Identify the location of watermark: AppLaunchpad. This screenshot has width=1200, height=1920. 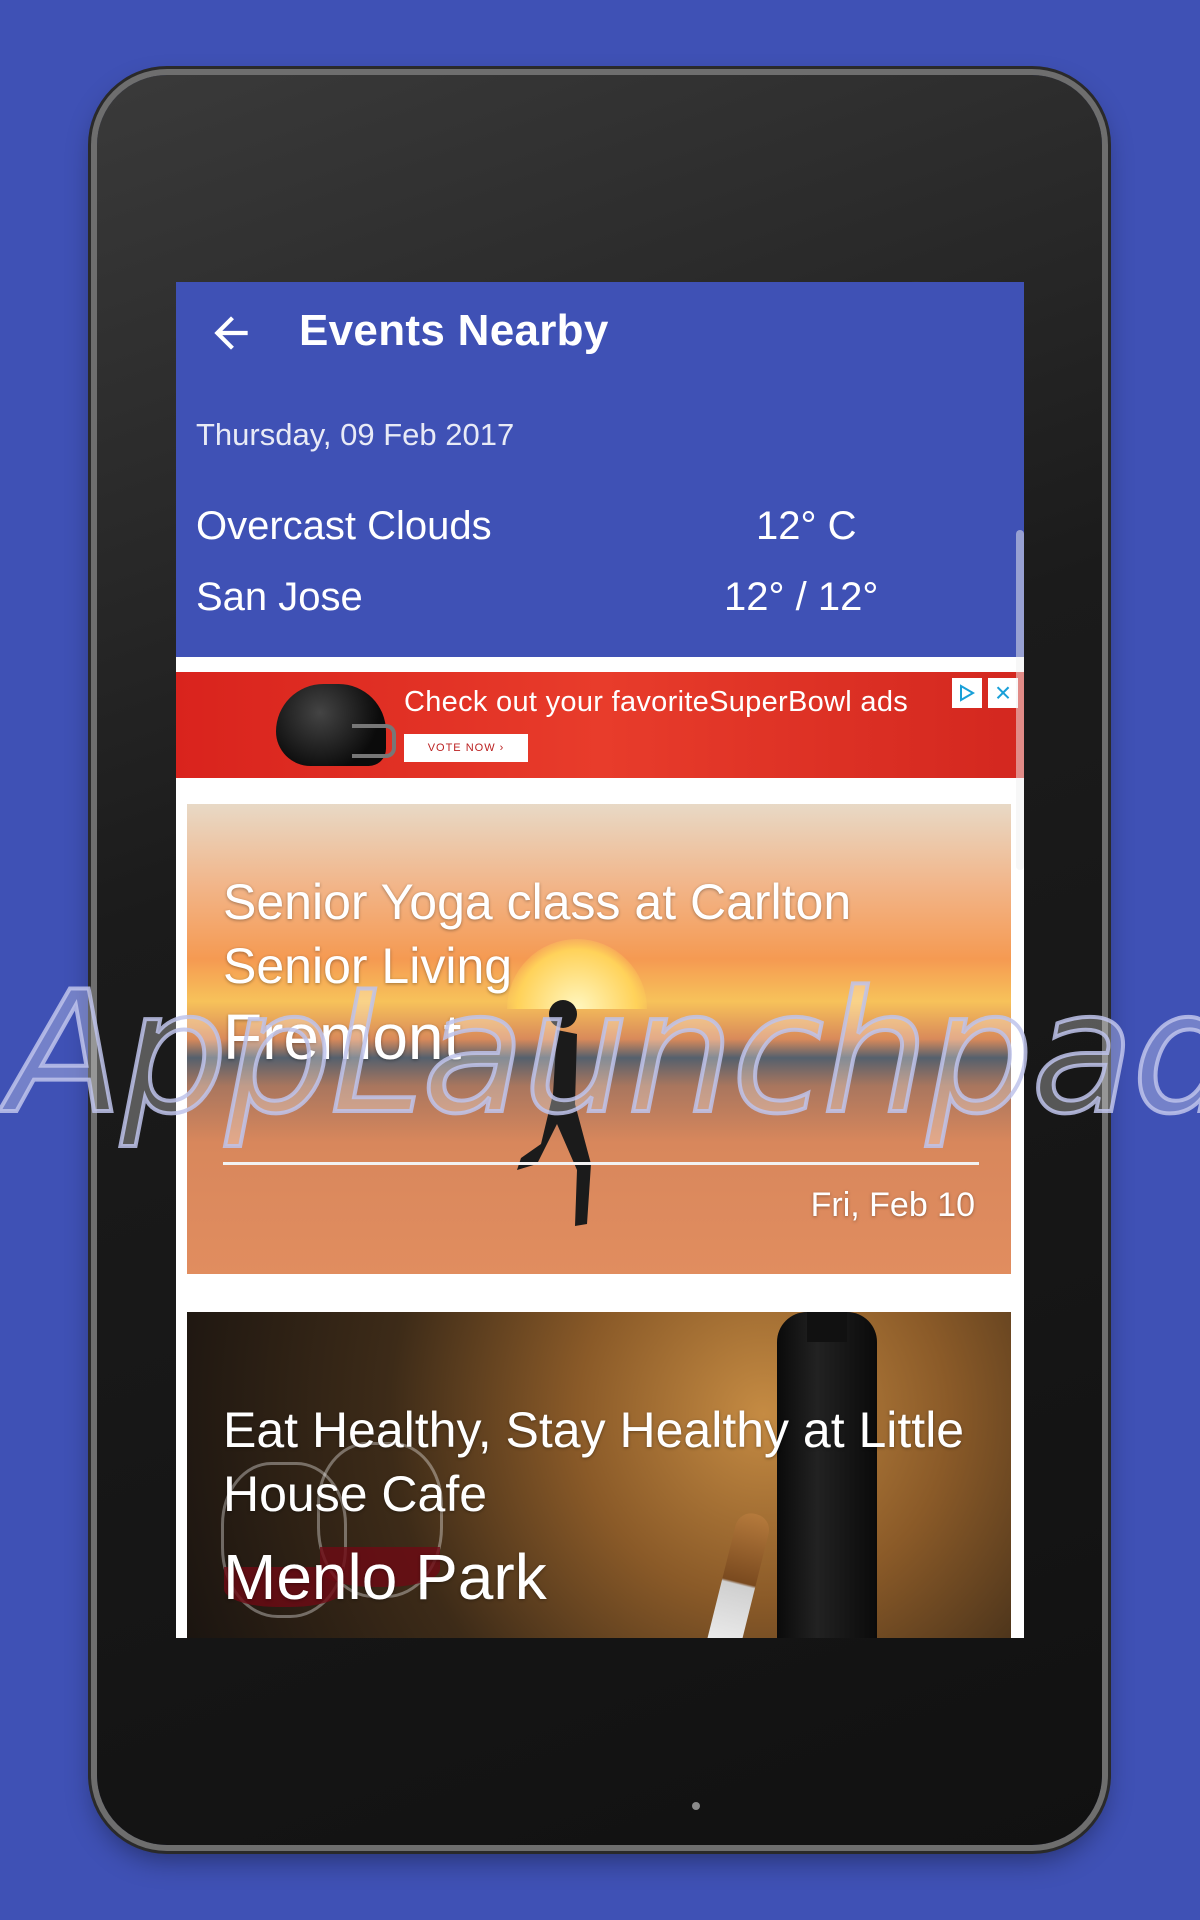
(603, 1053).